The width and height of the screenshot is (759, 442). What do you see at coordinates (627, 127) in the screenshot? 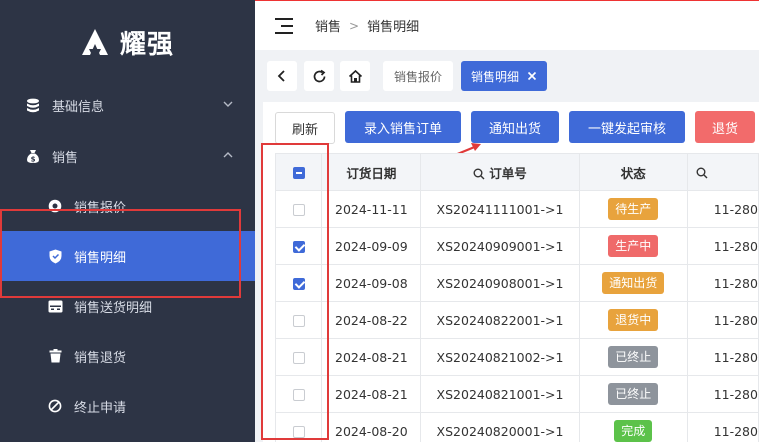
I see `submit-review-button: 一键发起审核` at bounding box center [627, 127].